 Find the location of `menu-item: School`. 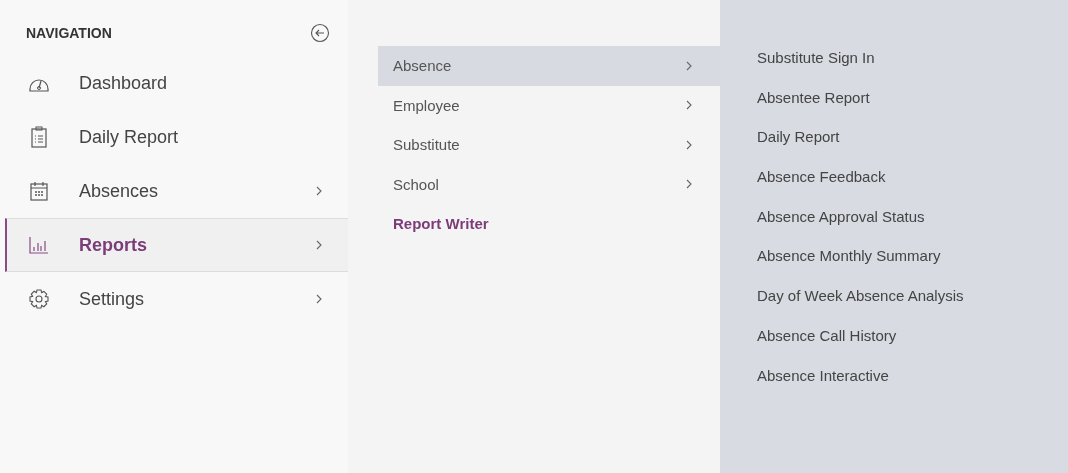

menu-item: School is located at coordinates (549, 184).